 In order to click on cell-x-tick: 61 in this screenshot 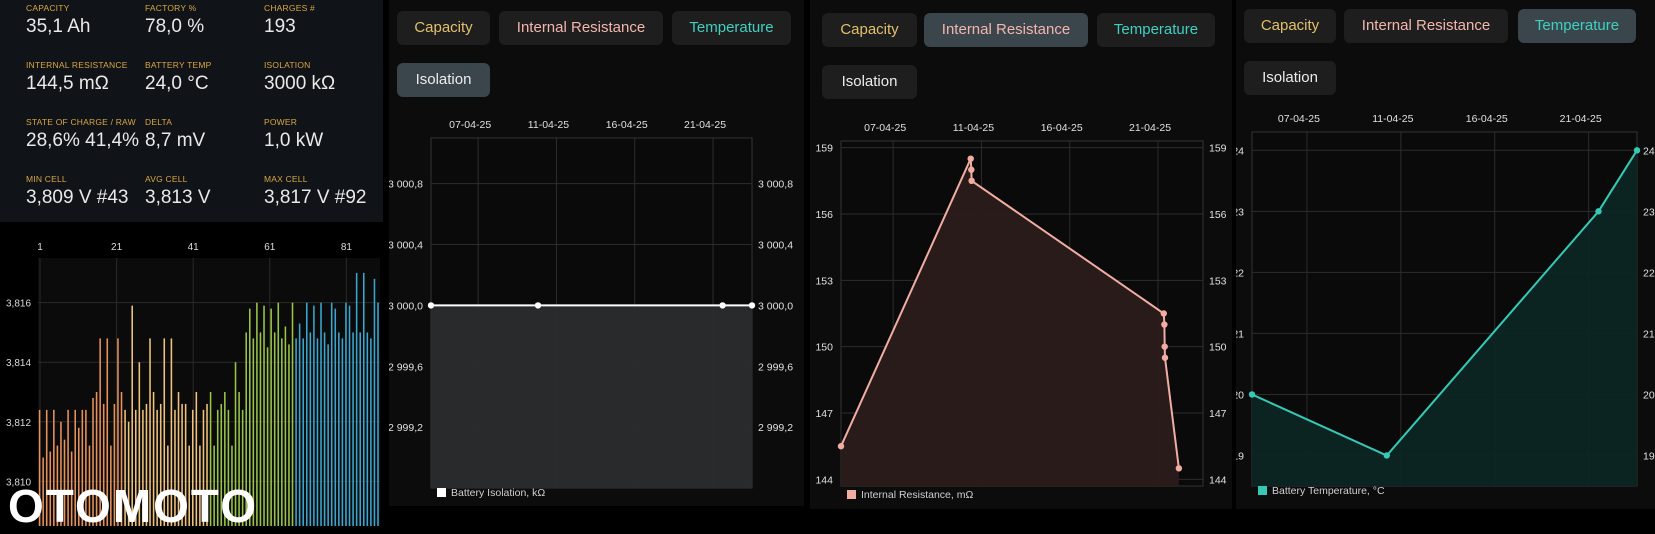, I will do `click(270, 247)`.